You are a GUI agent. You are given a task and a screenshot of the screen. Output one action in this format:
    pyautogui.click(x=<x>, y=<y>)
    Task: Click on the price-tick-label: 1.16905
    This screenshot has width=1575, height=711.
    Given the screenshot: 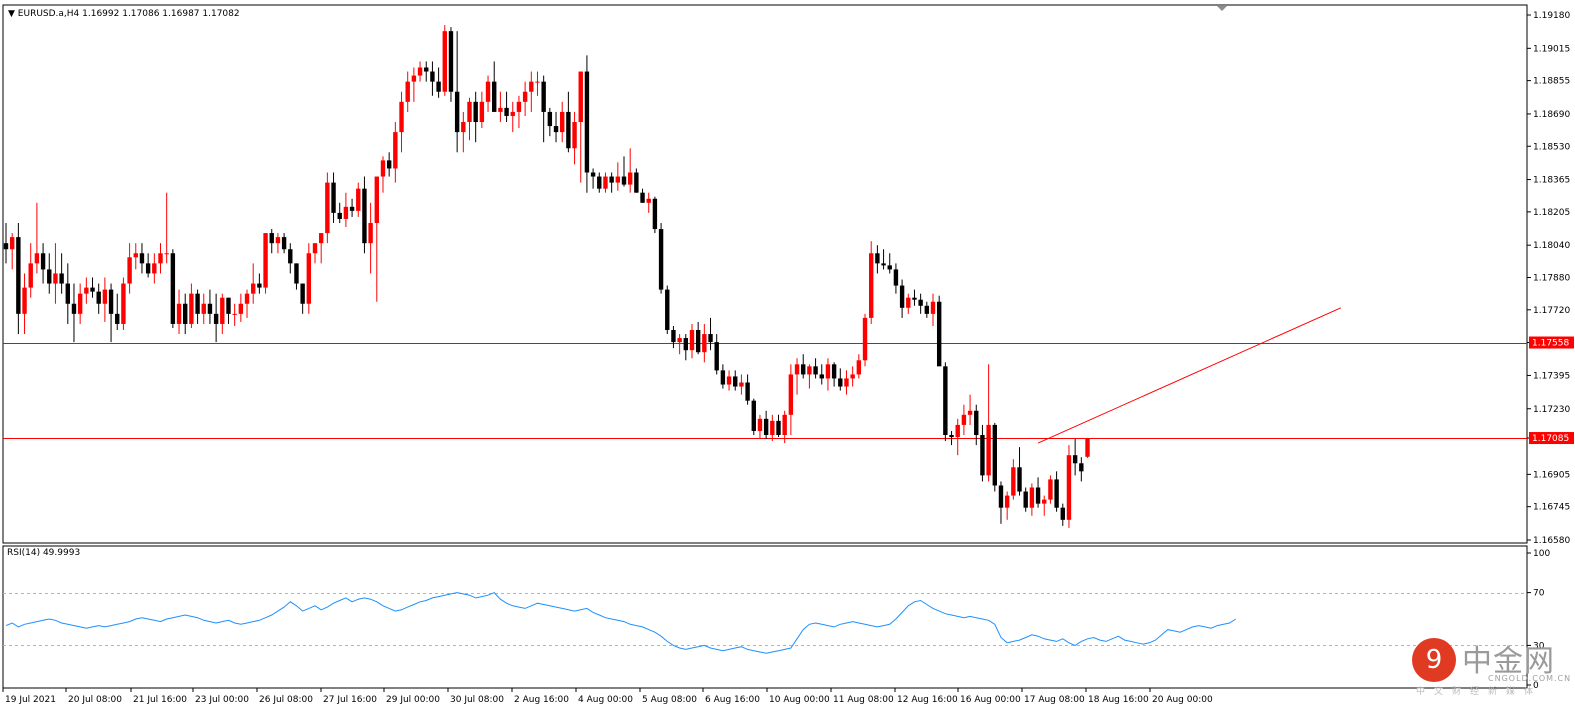 What is the action you would take?
    pyautogui.click(x=1551, y=475)
    